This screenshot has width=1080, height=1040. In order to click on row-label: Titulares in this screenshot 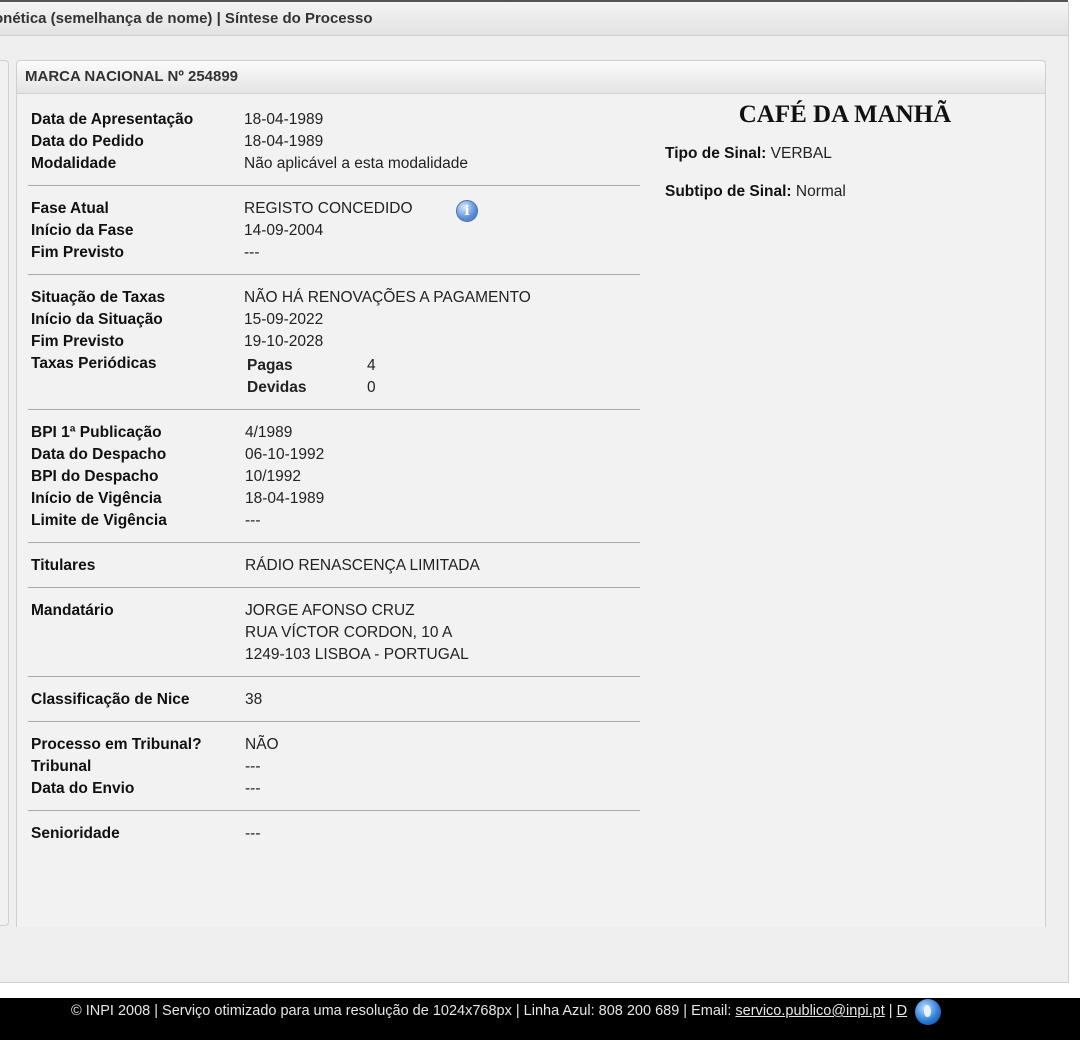, I will do `click(63, 565)`.